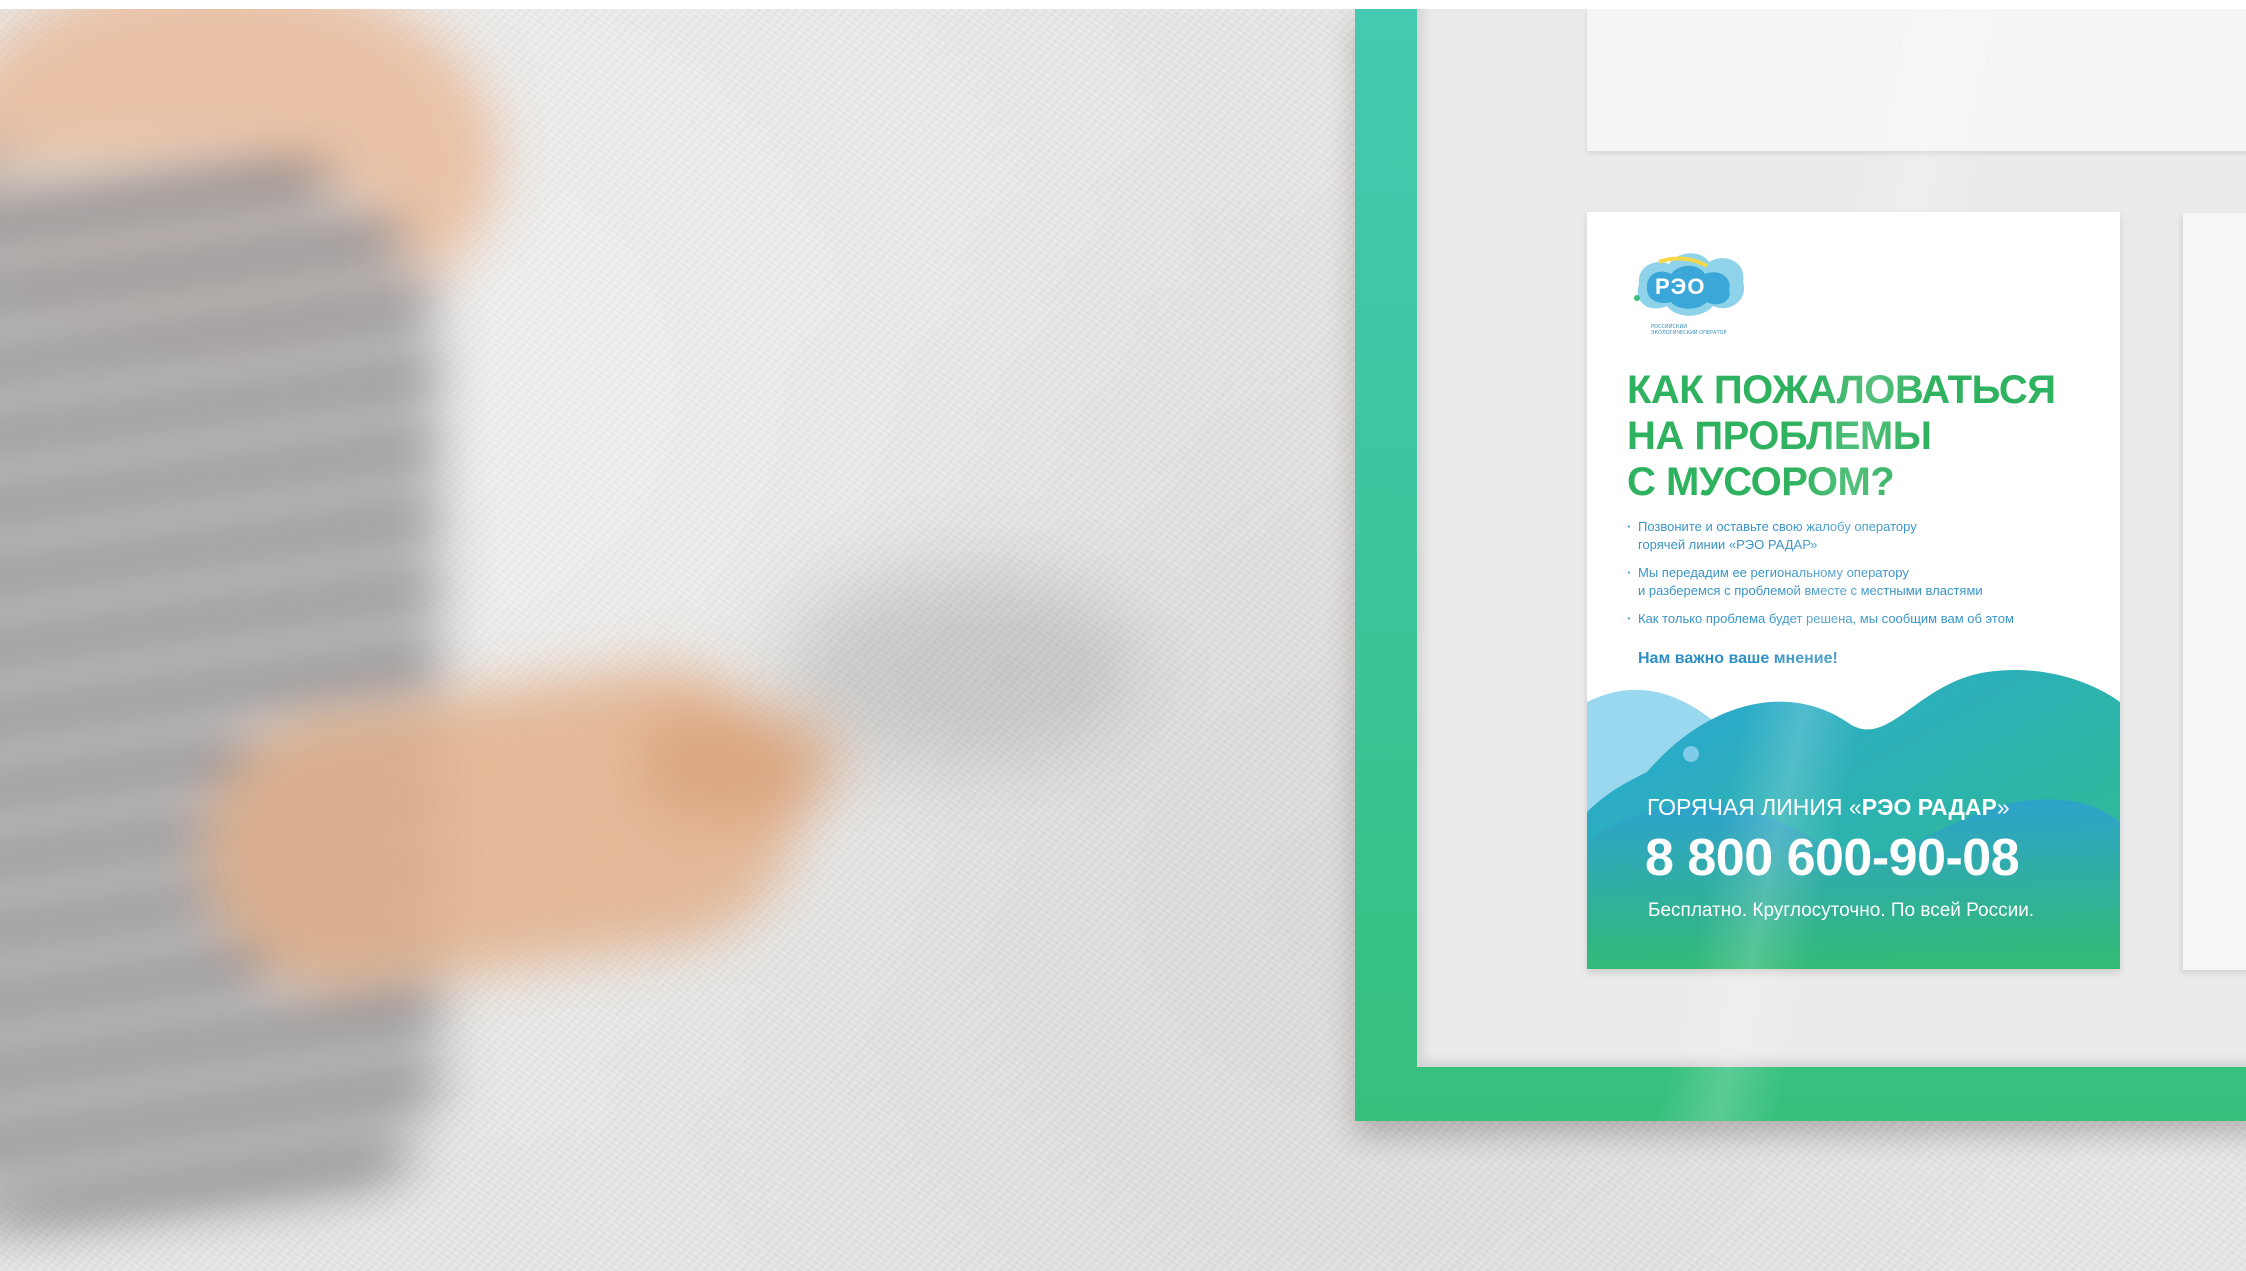  Describe the element at coordinates (1779, 436) in the screenshot. I see `title-line: НА ПРОБЛЕМЫ` at that location.